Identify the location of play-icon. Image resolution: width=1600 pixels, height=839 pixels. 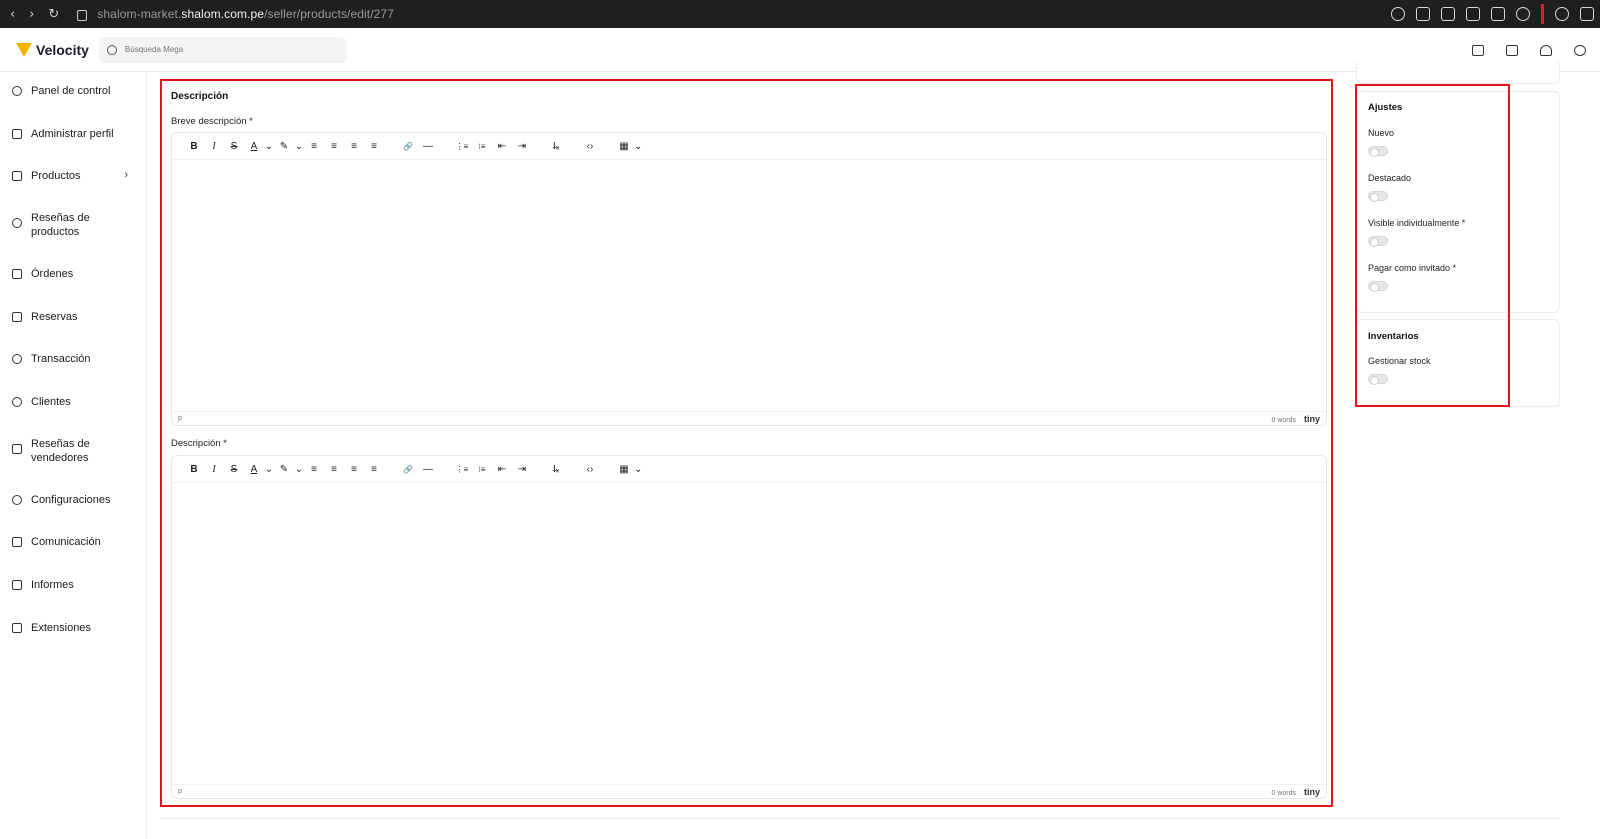
(1498, 14).